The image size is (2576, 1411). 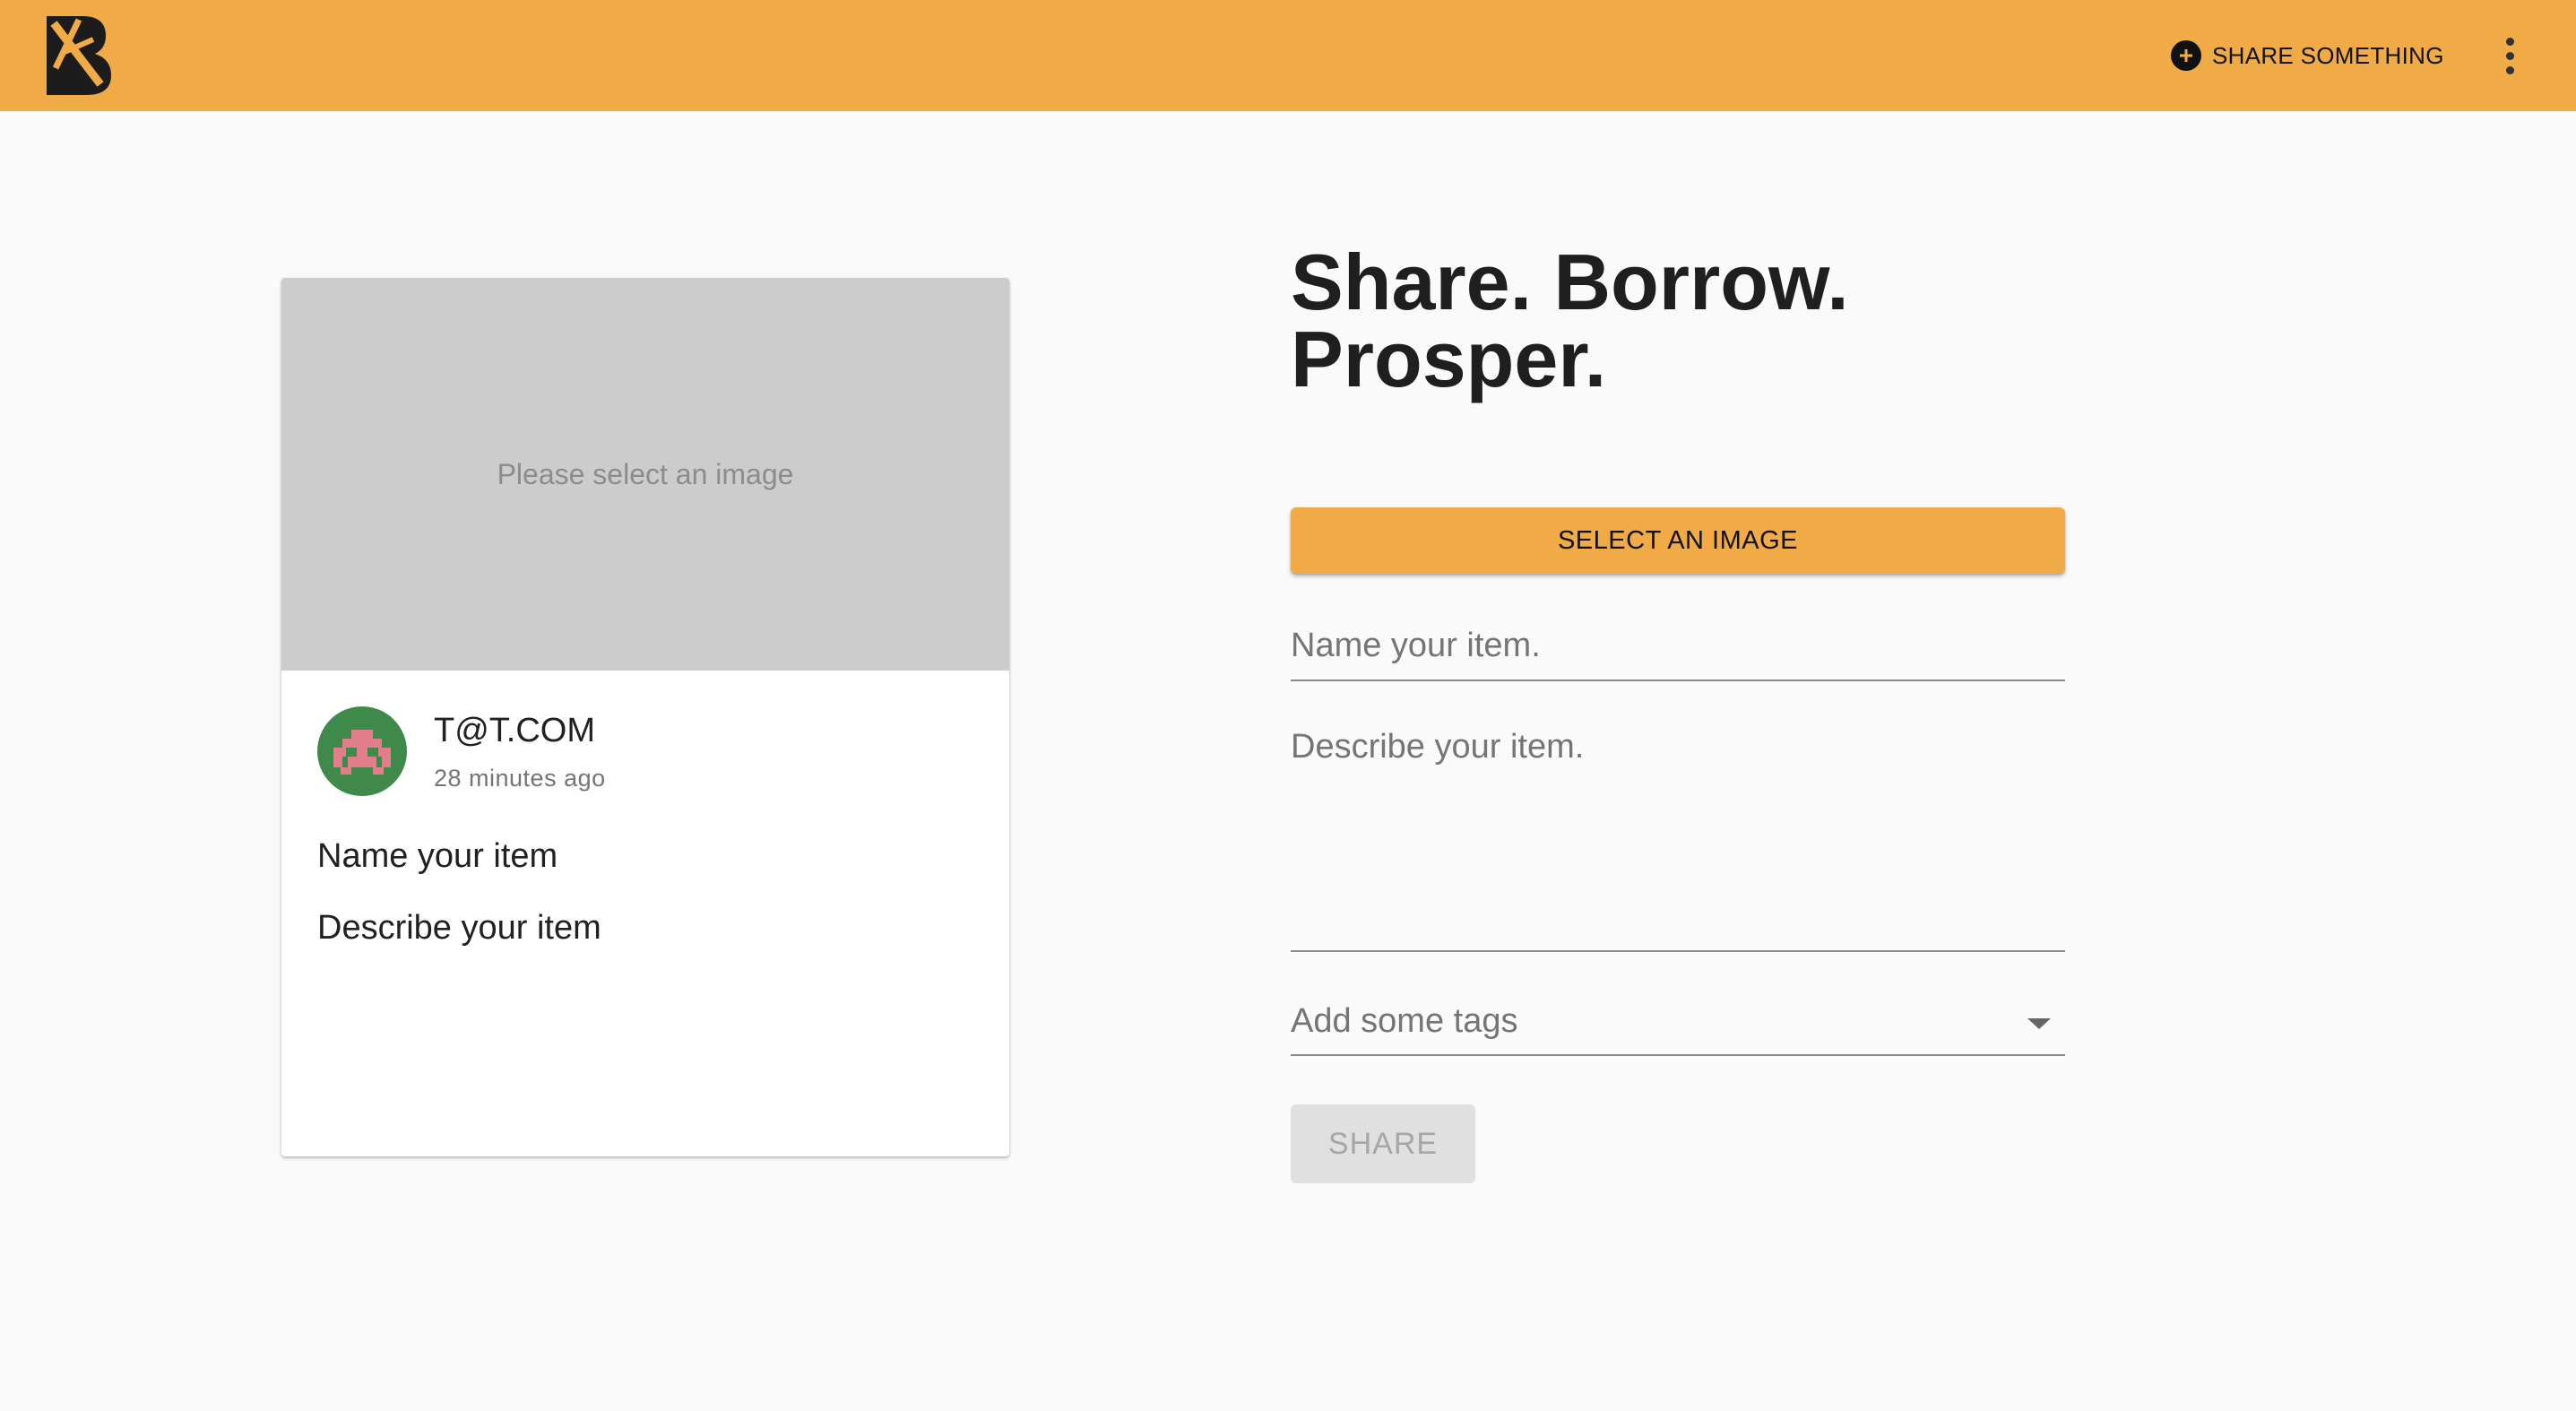 I want to click on card-user-info: T@T.COM 28 minutes ago, so click(x=520, y=749).